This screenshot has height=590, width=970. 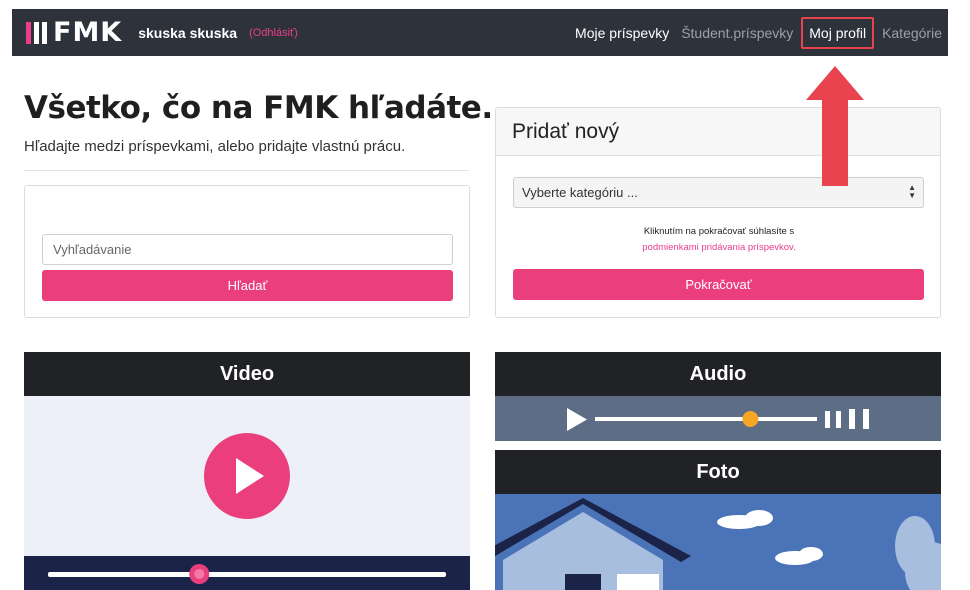 I want to click on select-caret-icon: ▲ ▼, so click(x=912, y=191).